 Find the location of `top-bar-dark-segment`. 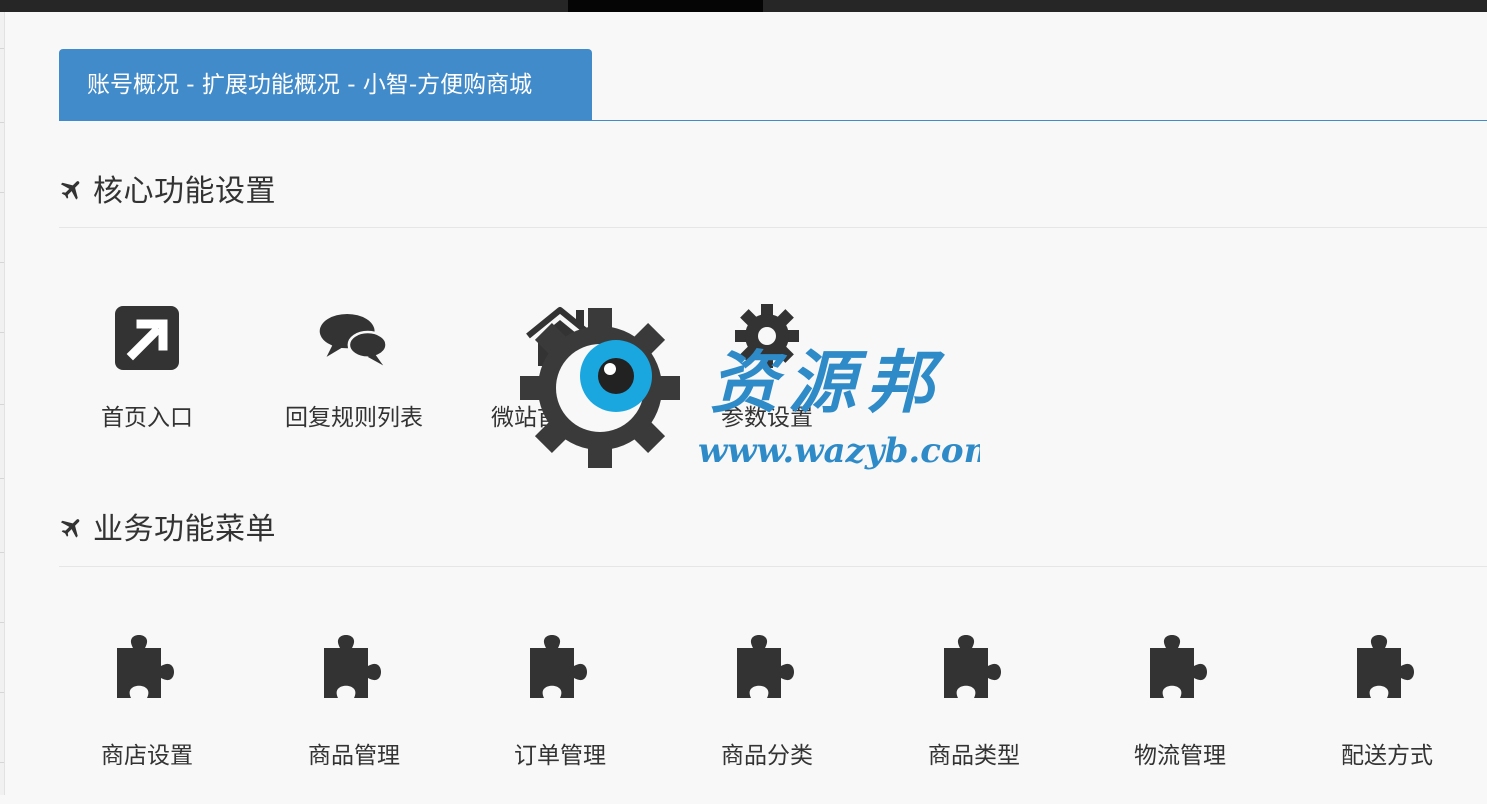

top-bar-dark-segment is located at coordinates (665, 6).